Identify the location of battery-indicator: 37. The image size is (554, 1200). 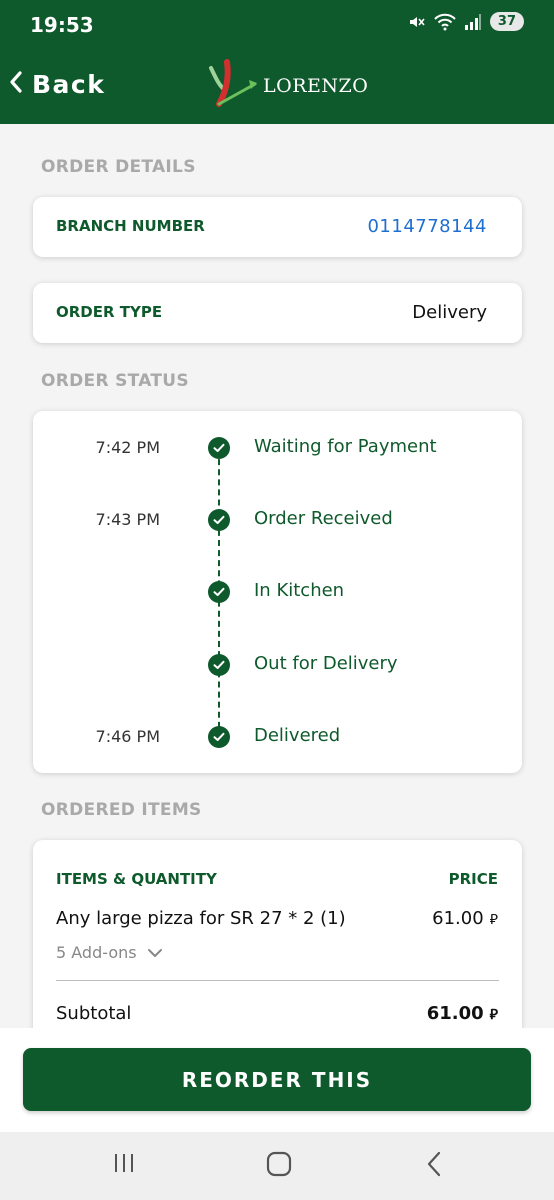
(506, 21).